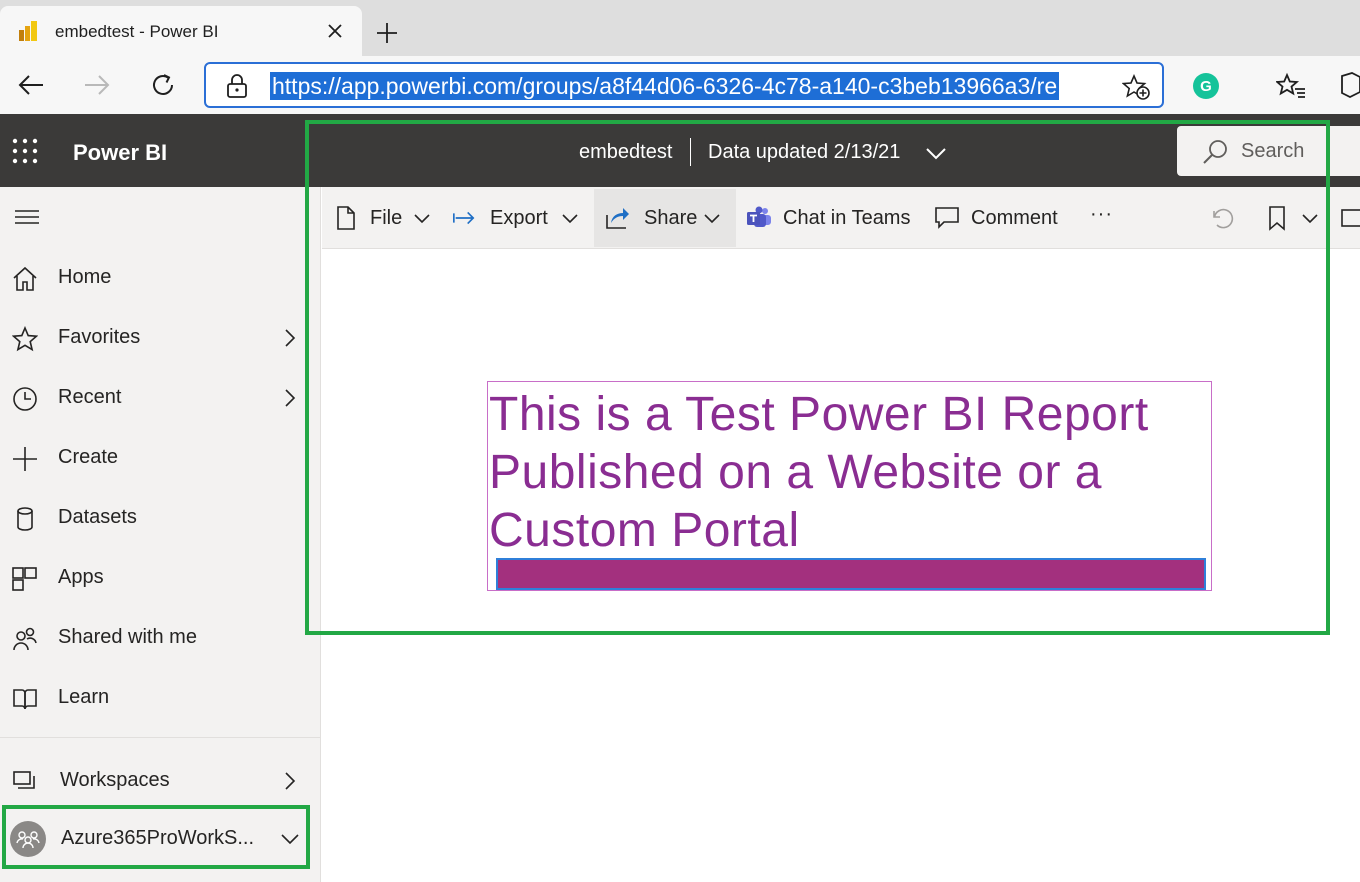 The width and height of the screenshot is (1360, 882). I want to click on export-menu-button: Export, so click(518, 218).